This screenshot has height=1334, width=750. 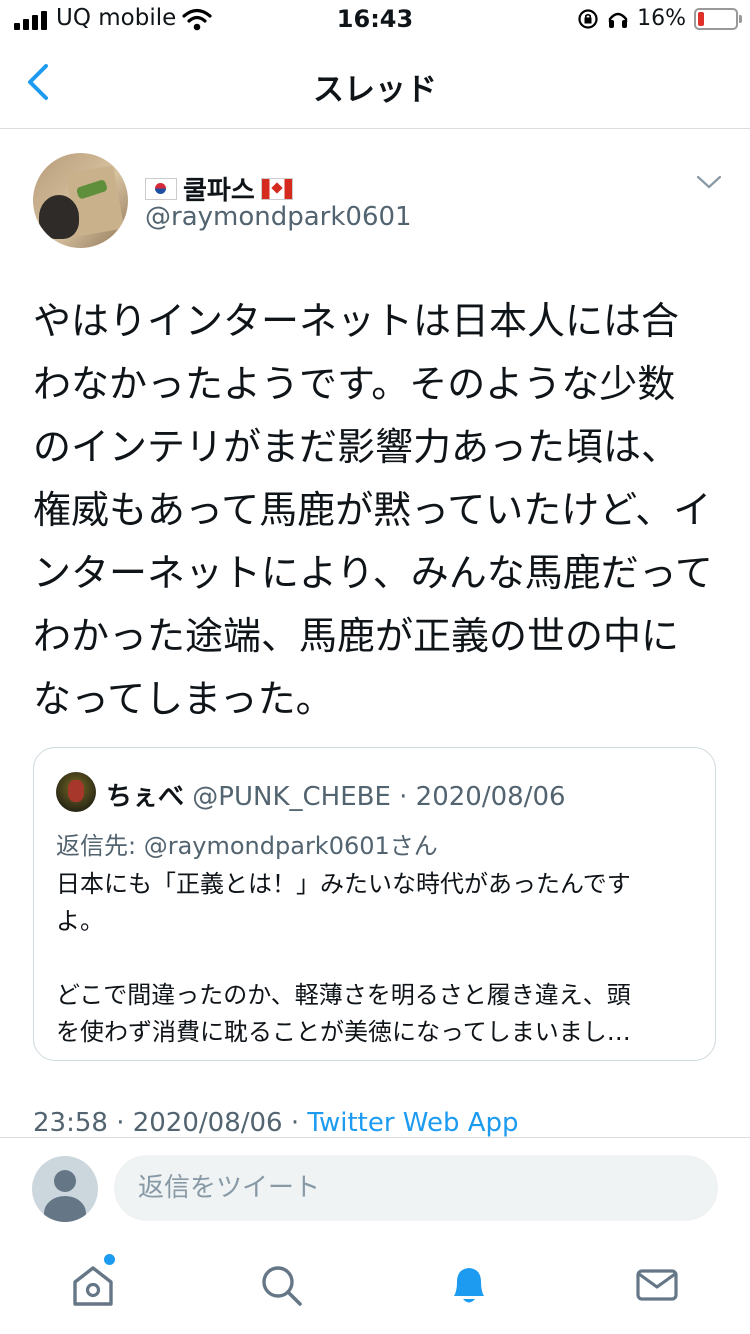 I want to click on reply-bar: 返信をツイート, so click(x=375, y=1187).